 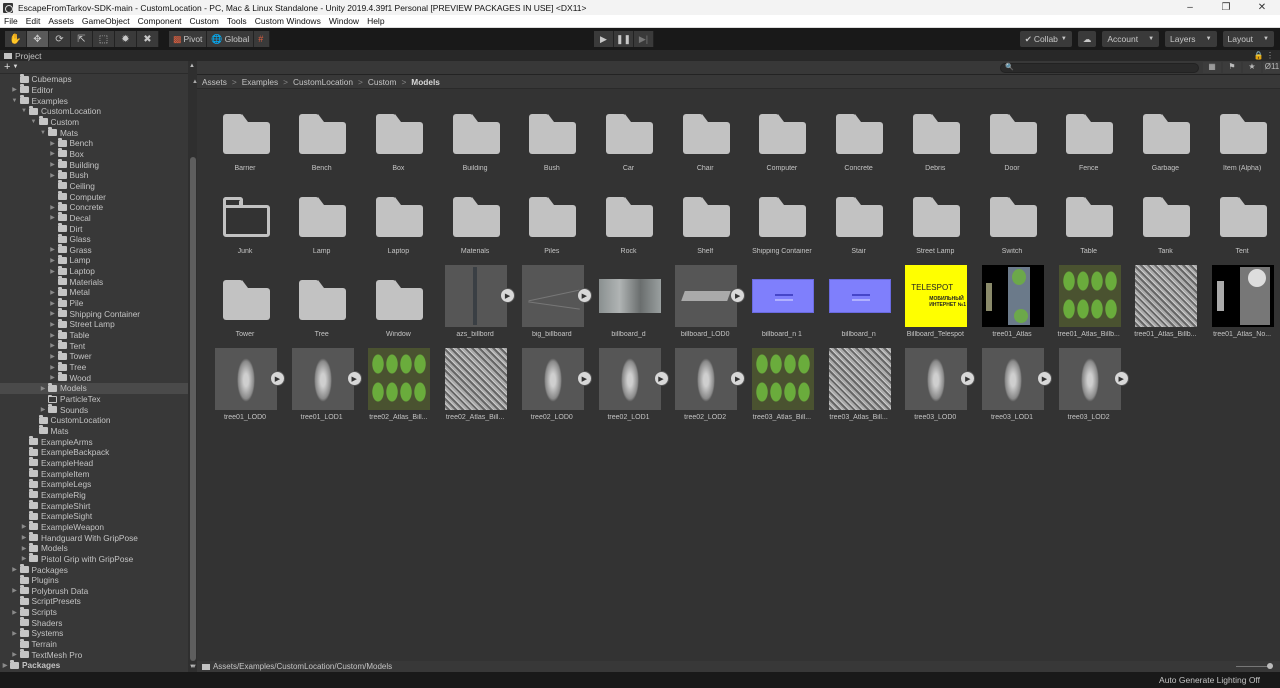 What do you see at coordinates (475, 139) in the screenshot?
I see `asset-folder: Building` at bounding box center [475, 139].